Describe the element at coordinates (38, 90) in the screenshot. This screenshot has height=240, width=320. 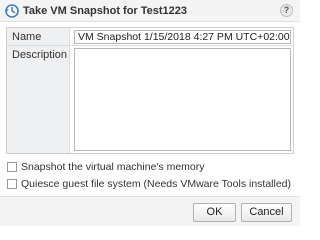
I see `label-column` at that location.